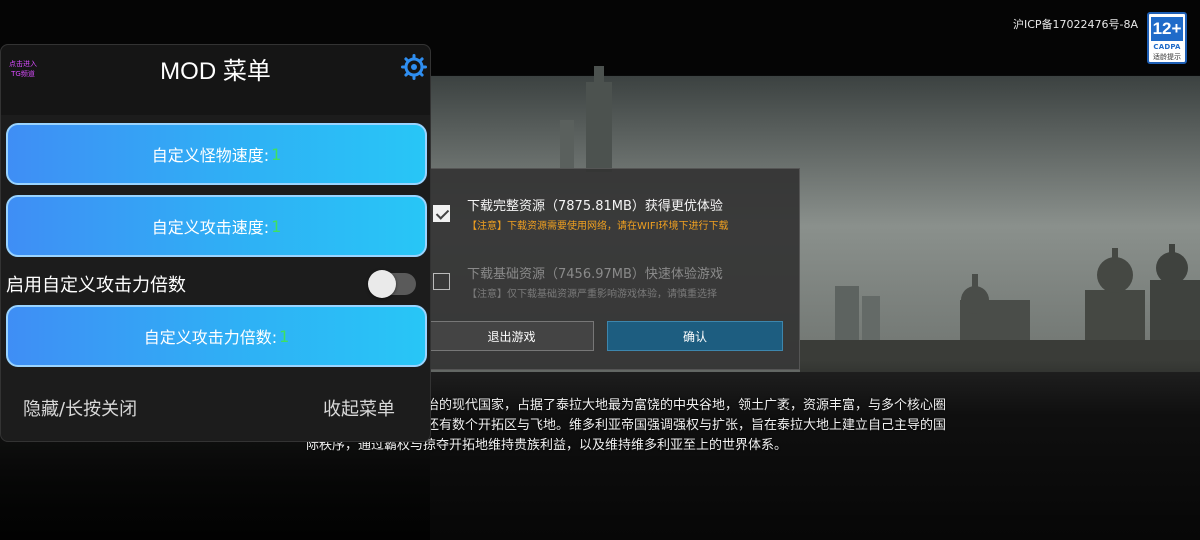 The width and height of the screenshot is (1200, 540). I want to click on age-rating-org: CADPA, so click(1167, 47).